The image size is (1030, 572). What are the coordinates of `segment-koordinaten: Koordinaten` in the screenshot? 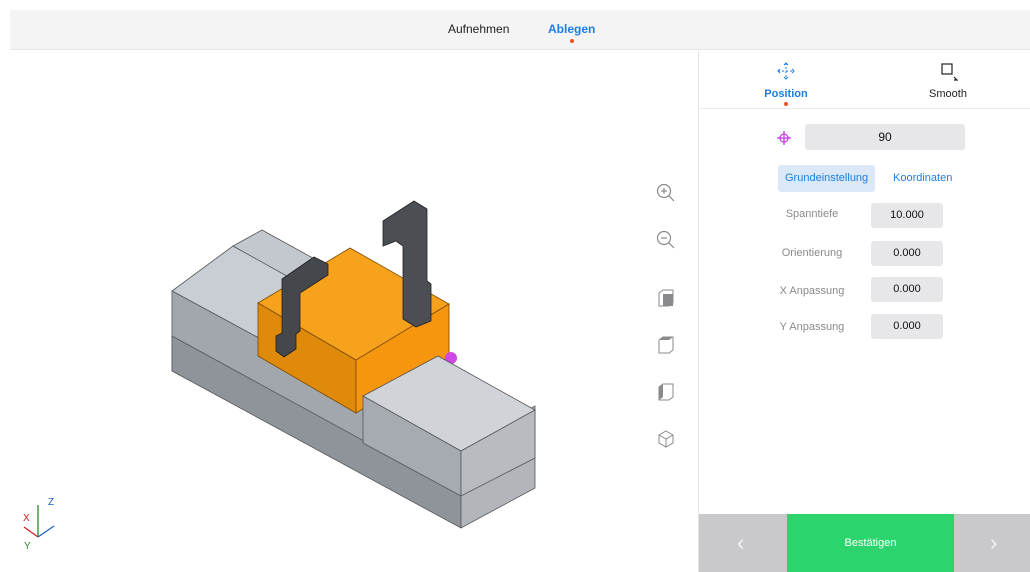 It's located at (922, 178).